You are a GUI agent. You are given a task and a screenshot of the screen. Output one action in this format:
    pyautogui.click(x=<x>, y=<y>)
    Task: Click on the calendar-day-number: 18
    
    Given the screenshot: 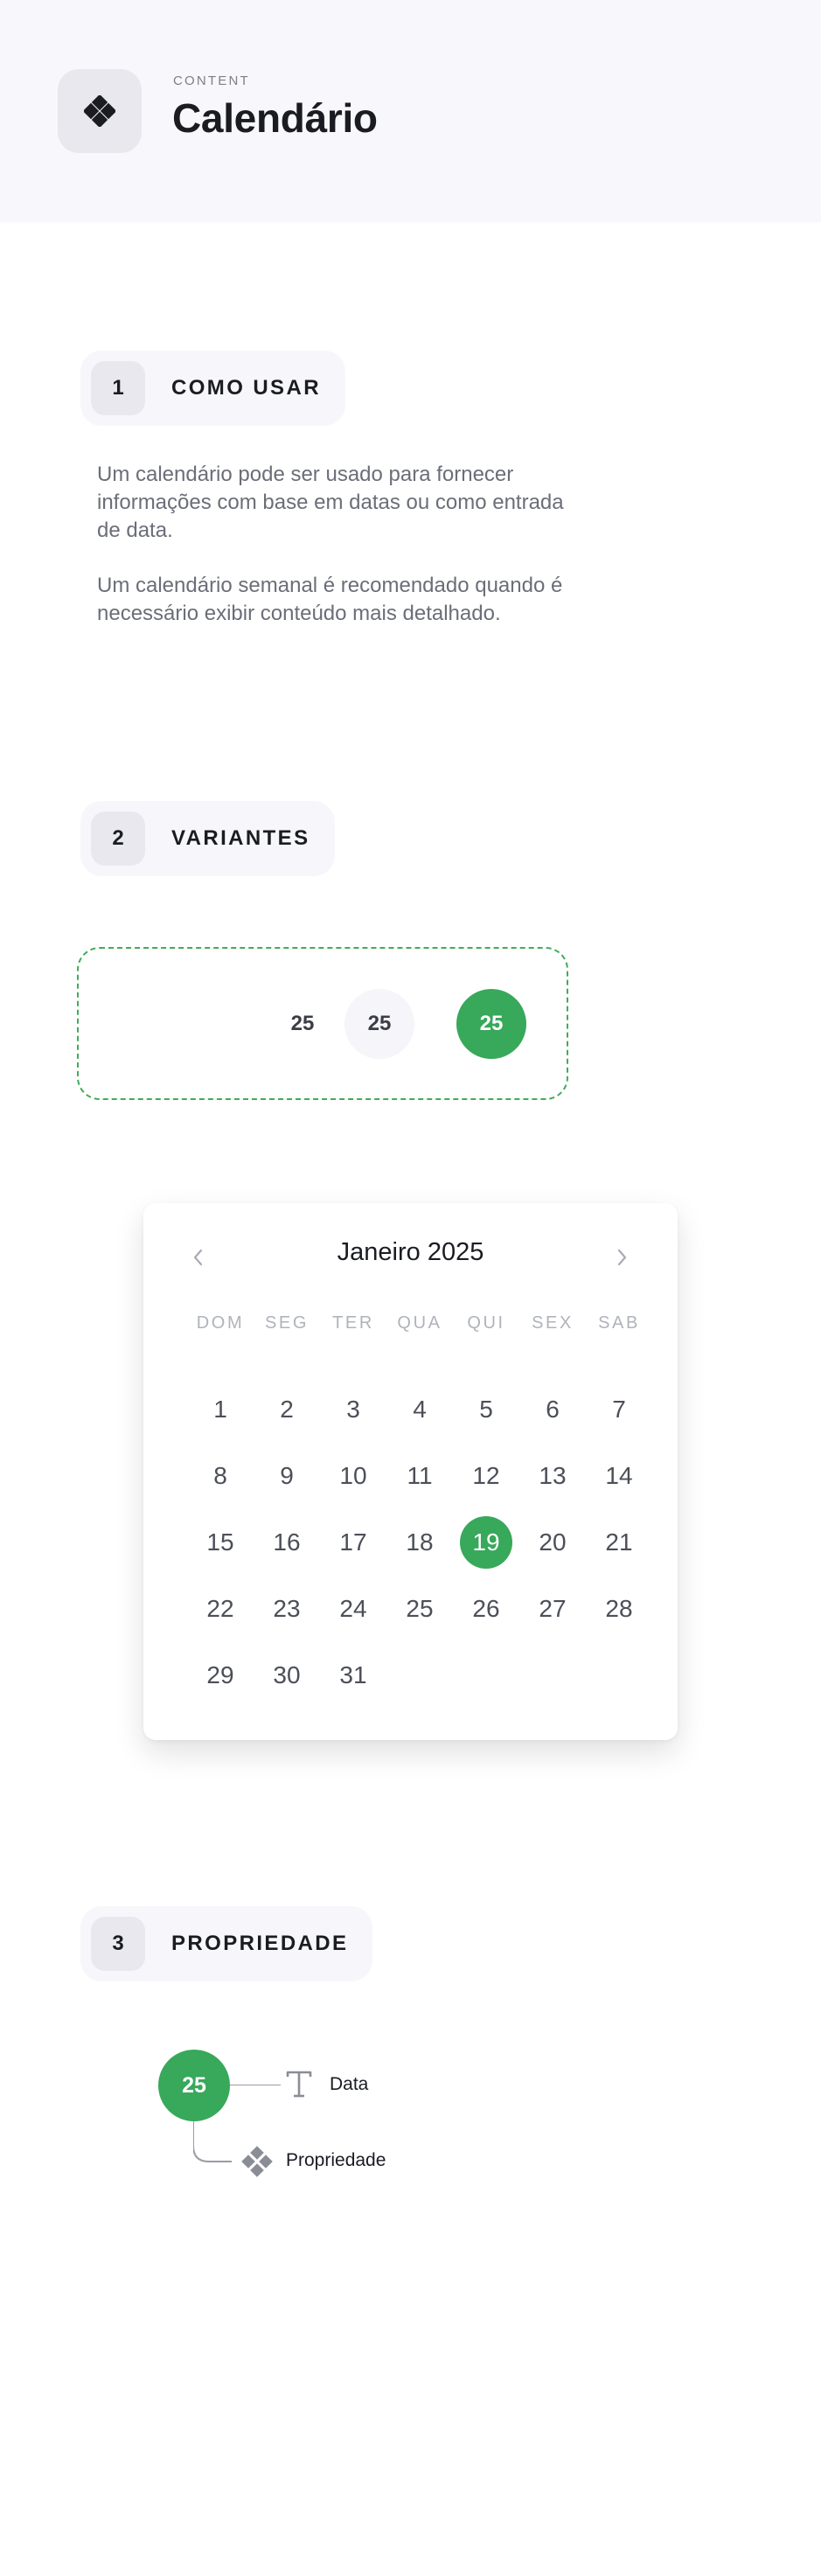 What is the action you would take?
    pyautogui.click(x=420, y=1542)
    